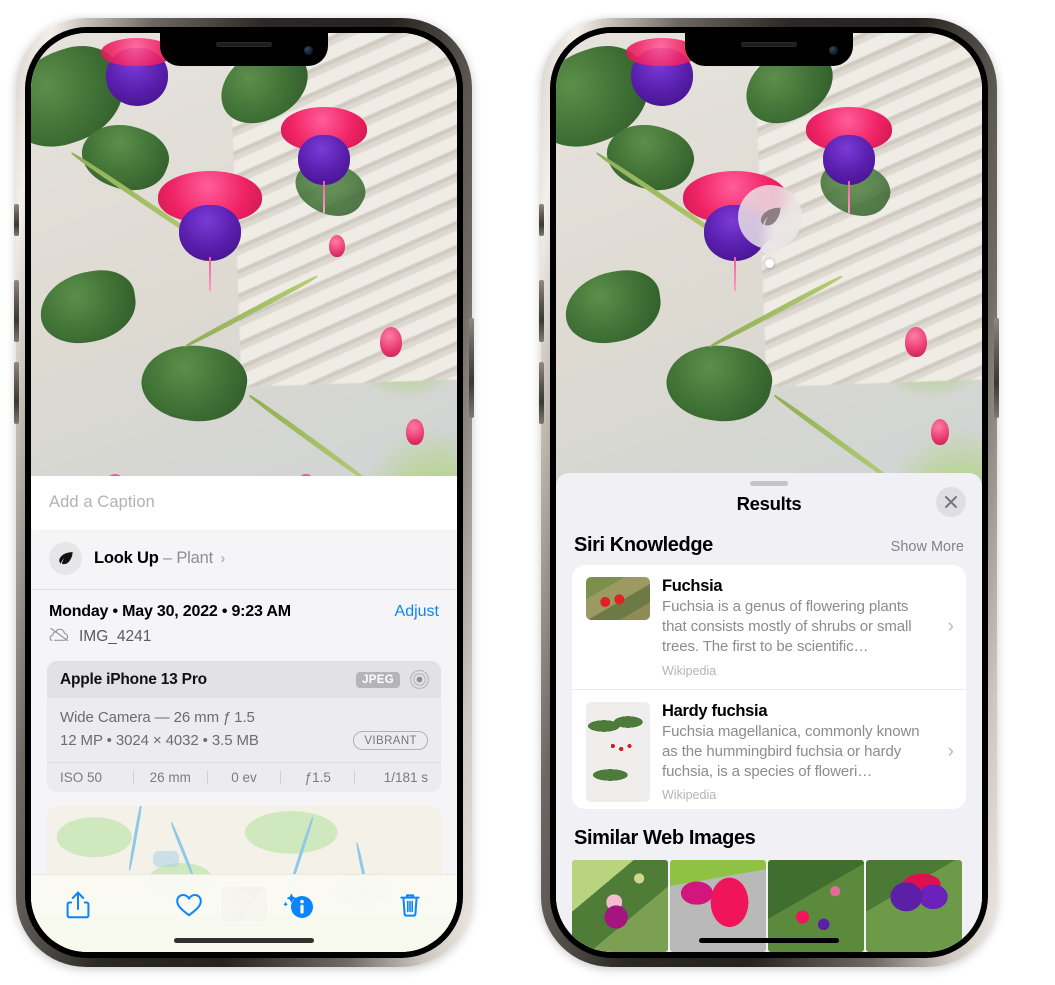 This screenshot has height=985, width=1055. Describe the element at coordinates (170, 777) in the screenshot. I see `exif-stat-focal: 26 mm` at that location.